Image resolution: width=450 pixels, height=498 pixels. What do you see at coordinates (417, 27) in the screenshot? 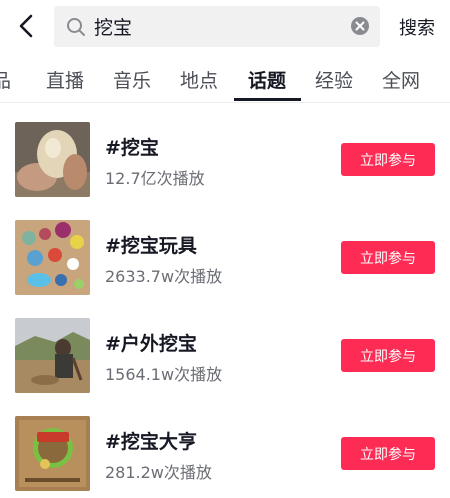
I see `search-button: 搜索` at bounding box center [417, 27].